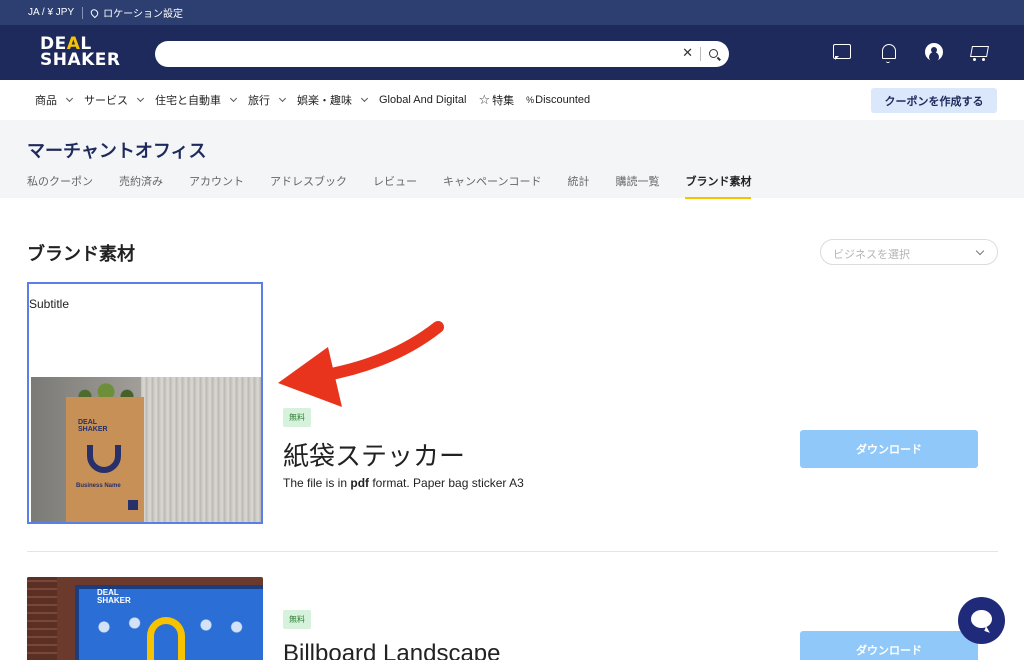 The height and width of the screenshot is (660, 1024). Describe the element at coordinates (46, 101) in the screenshot. I see `nav-item-label: 商品` at that location.